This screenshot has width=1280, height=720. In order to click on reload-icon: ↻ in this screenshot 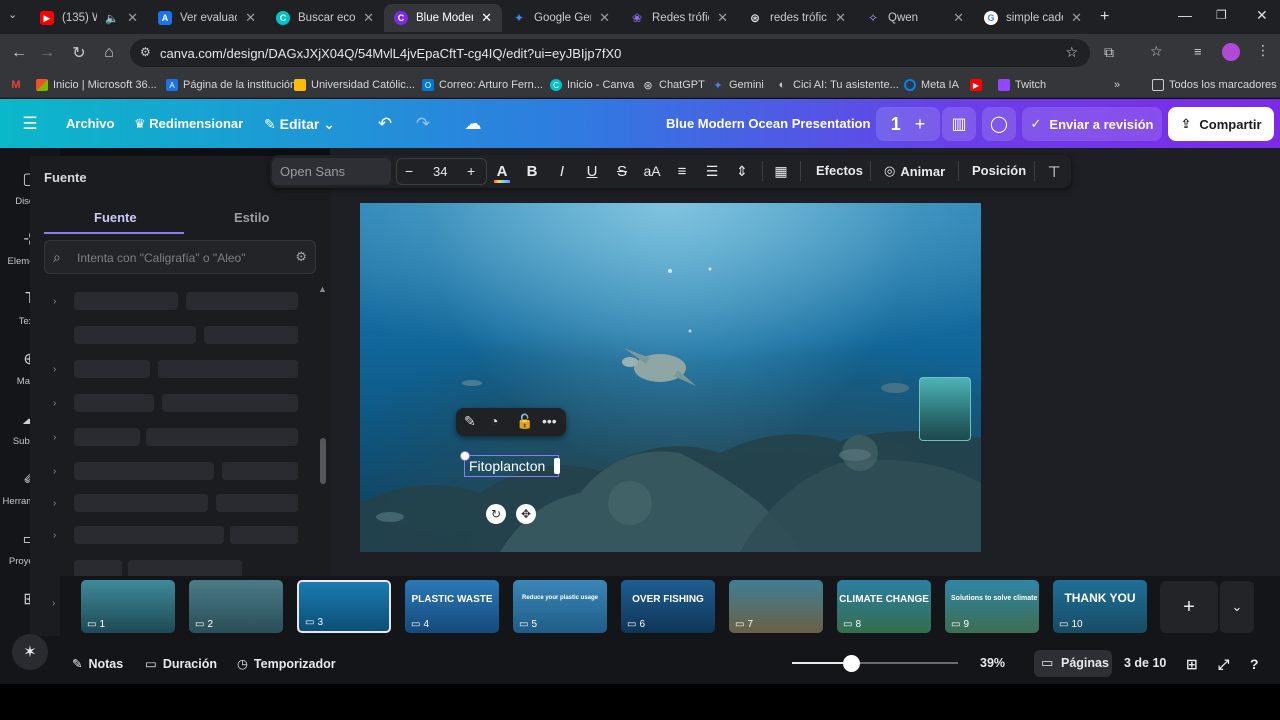, I will do `click(79, 53)`.